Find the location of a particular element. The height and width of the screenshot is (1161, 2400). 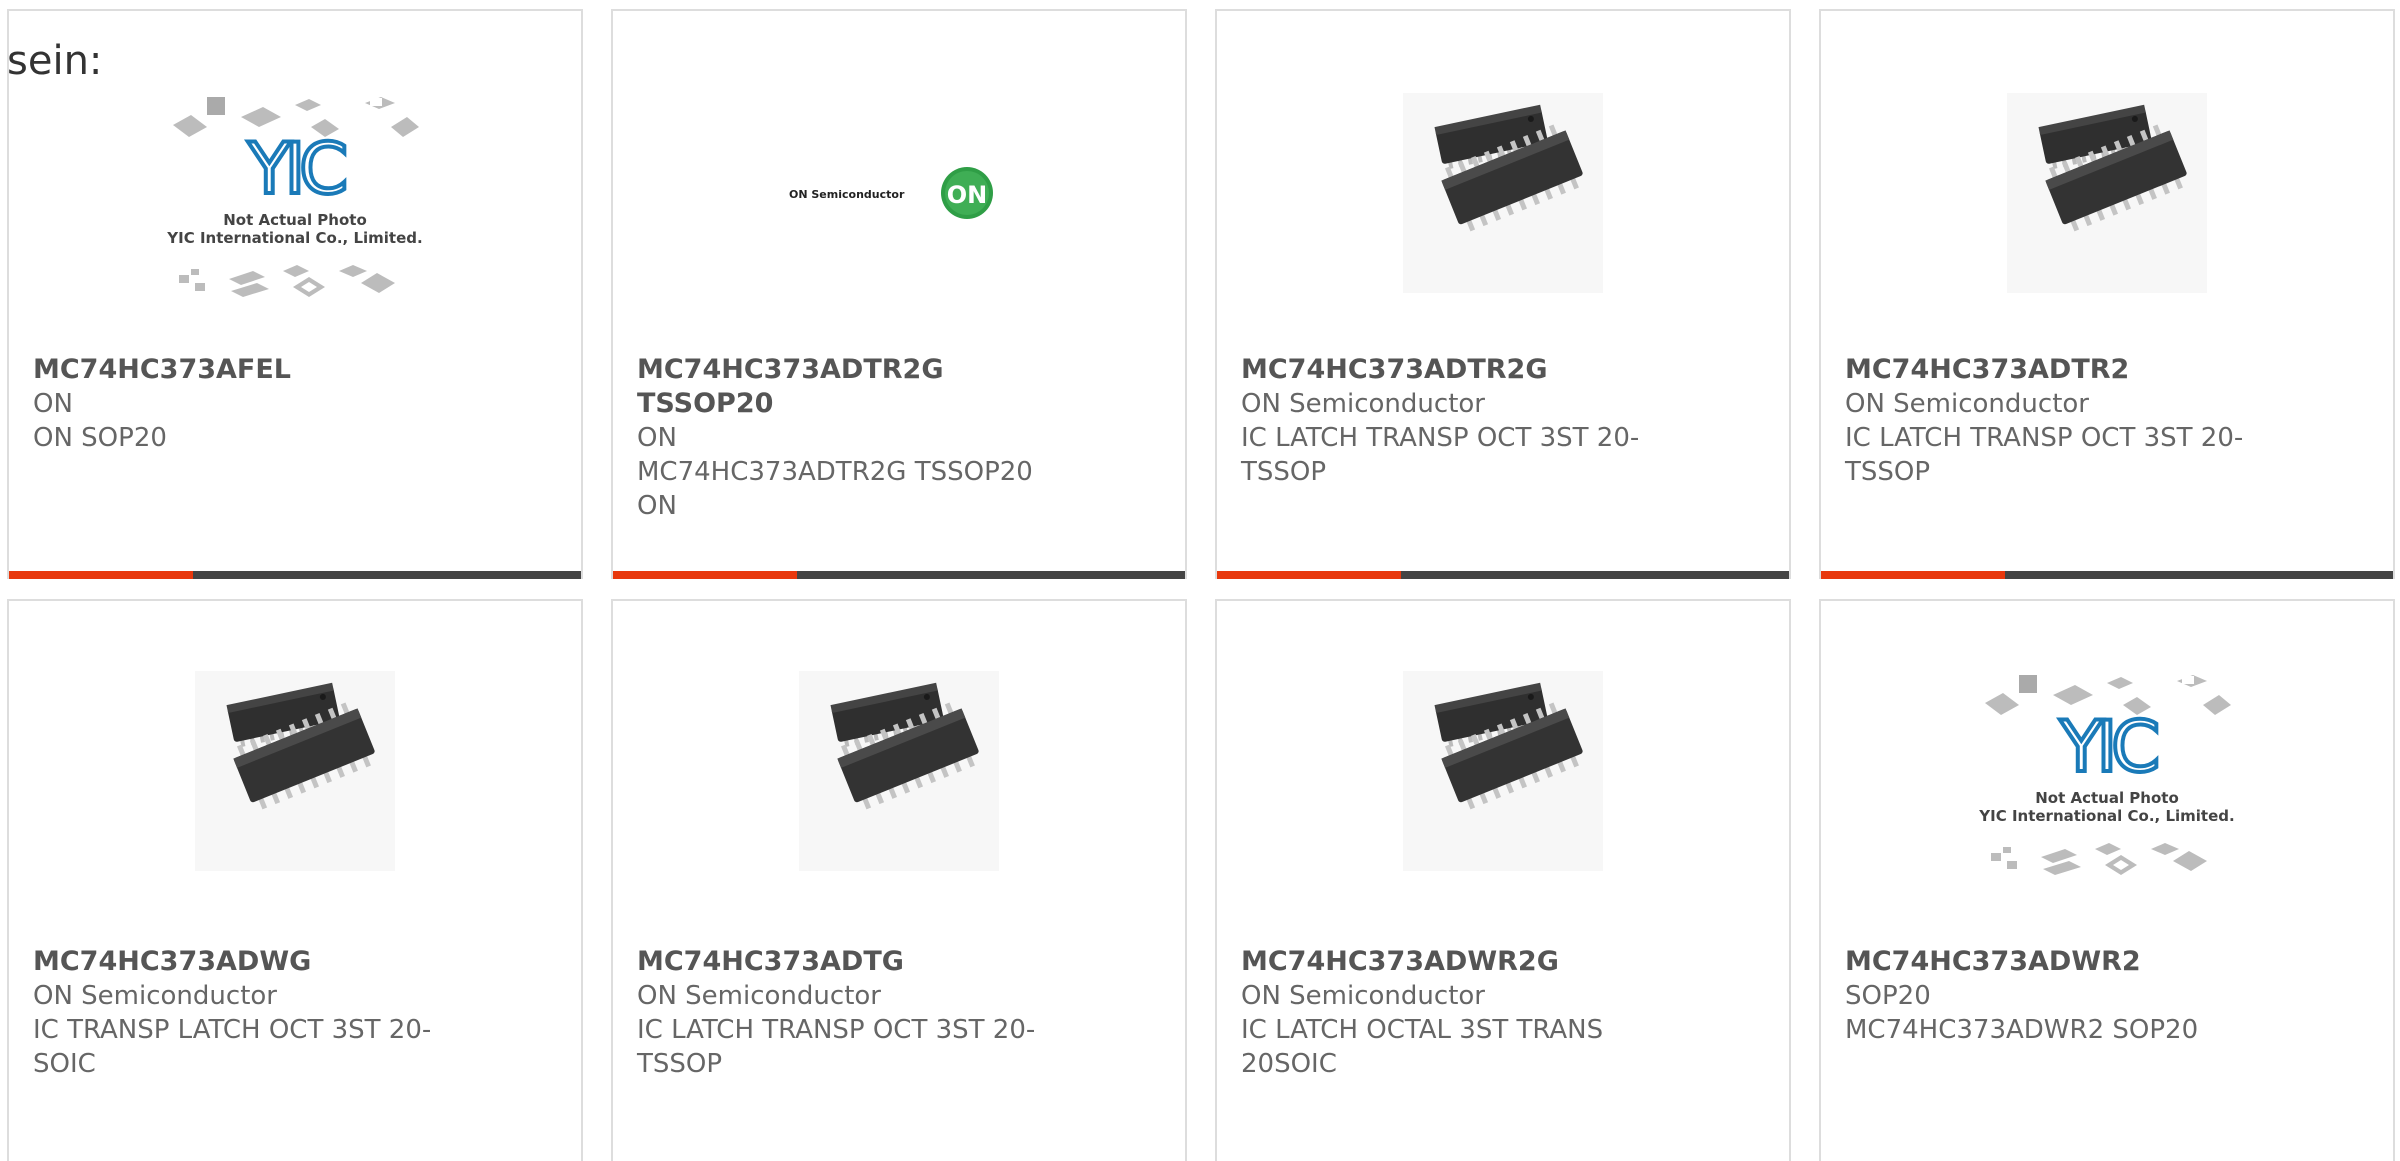

product-name: MC74HC373ADWR2G is located at coordinates (1451, 962).